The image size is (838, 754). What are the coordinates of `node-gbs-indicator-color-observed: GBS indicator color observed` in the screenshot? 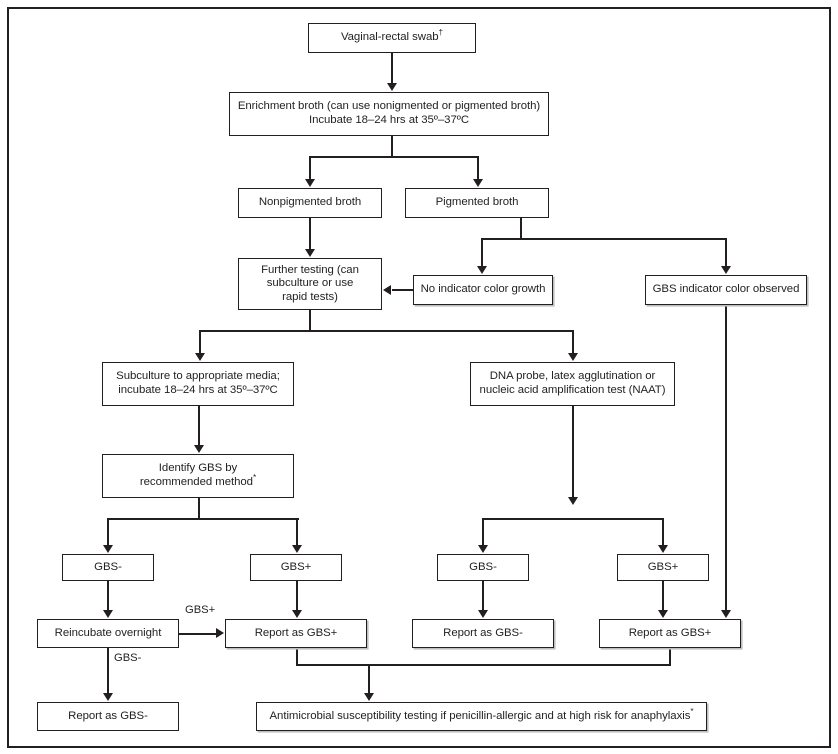 It's located at (726, 290).